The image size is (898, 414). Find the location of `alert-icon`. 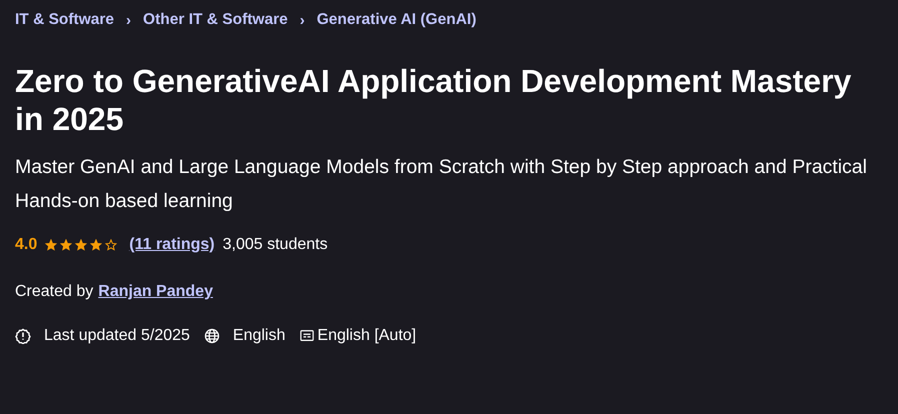

alert-icon is located at coordinates (23, 336).